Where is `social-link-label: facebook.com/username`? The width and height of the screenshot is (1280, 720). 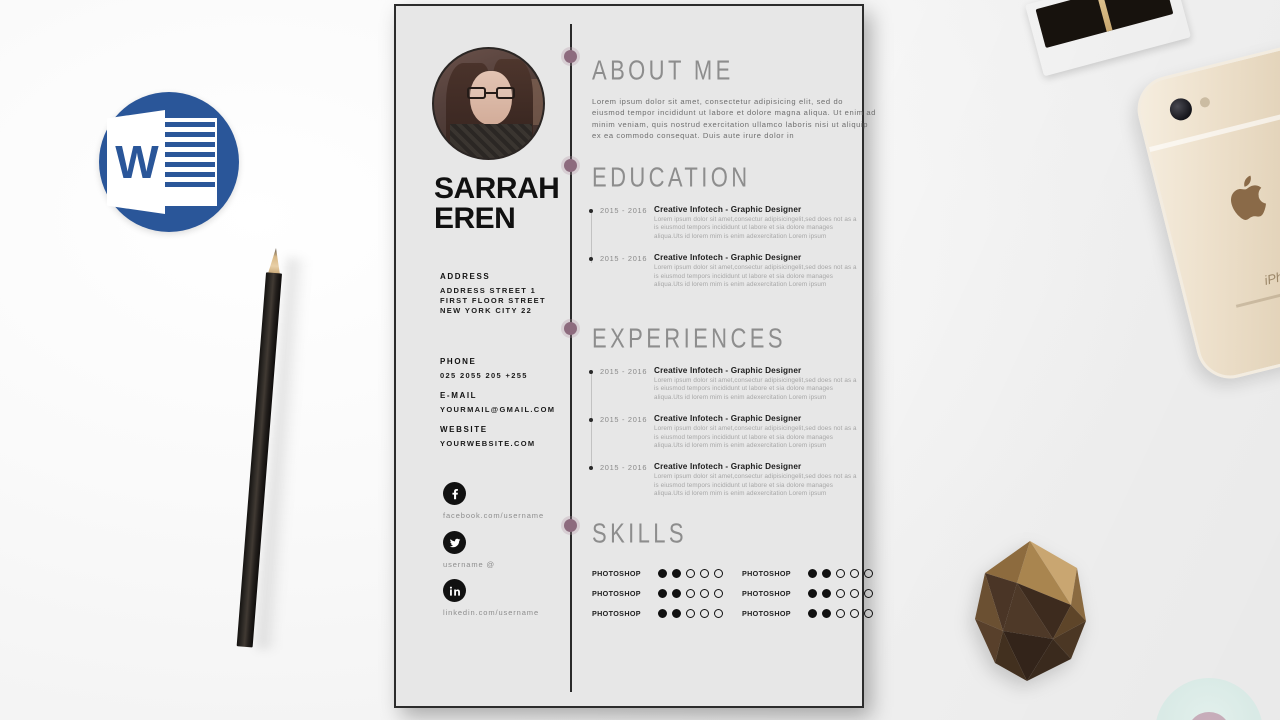
social-link-label: facebook.com/username is located at coordinates (493, 515).